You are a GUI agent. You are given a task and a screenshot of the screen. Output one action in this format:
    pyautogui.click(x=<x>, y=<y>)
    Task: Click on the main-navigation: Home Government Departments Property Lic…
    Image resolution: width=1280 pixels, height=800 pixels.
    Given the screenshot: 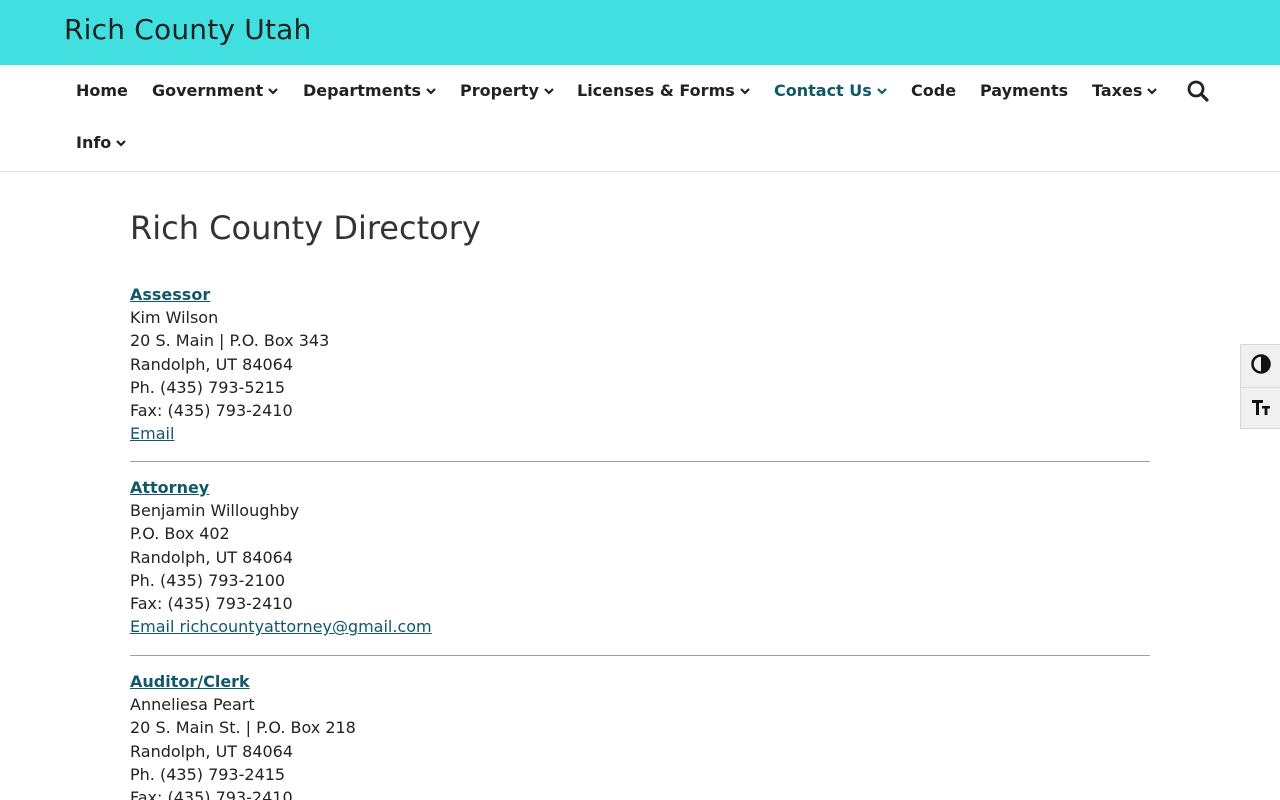 What is the action you would take?
    pyautogui.click(x=640, y=118)
    